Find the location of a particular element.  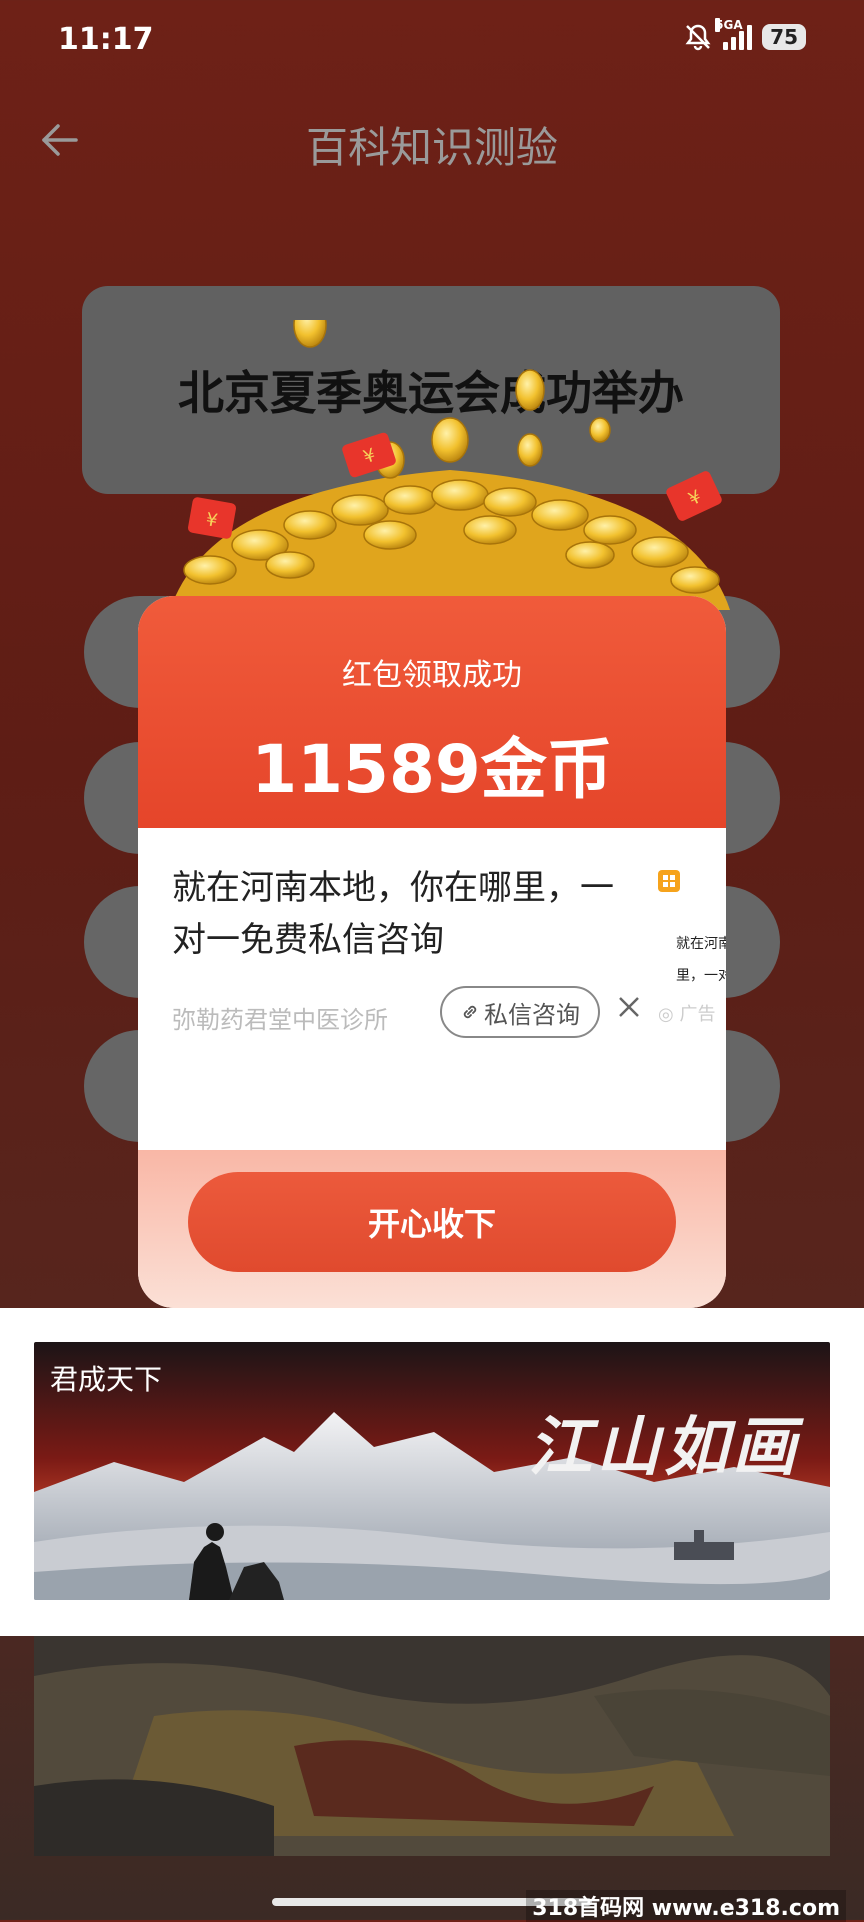

modal-title: 红包领取成功 is located at coordinates (432, 675).